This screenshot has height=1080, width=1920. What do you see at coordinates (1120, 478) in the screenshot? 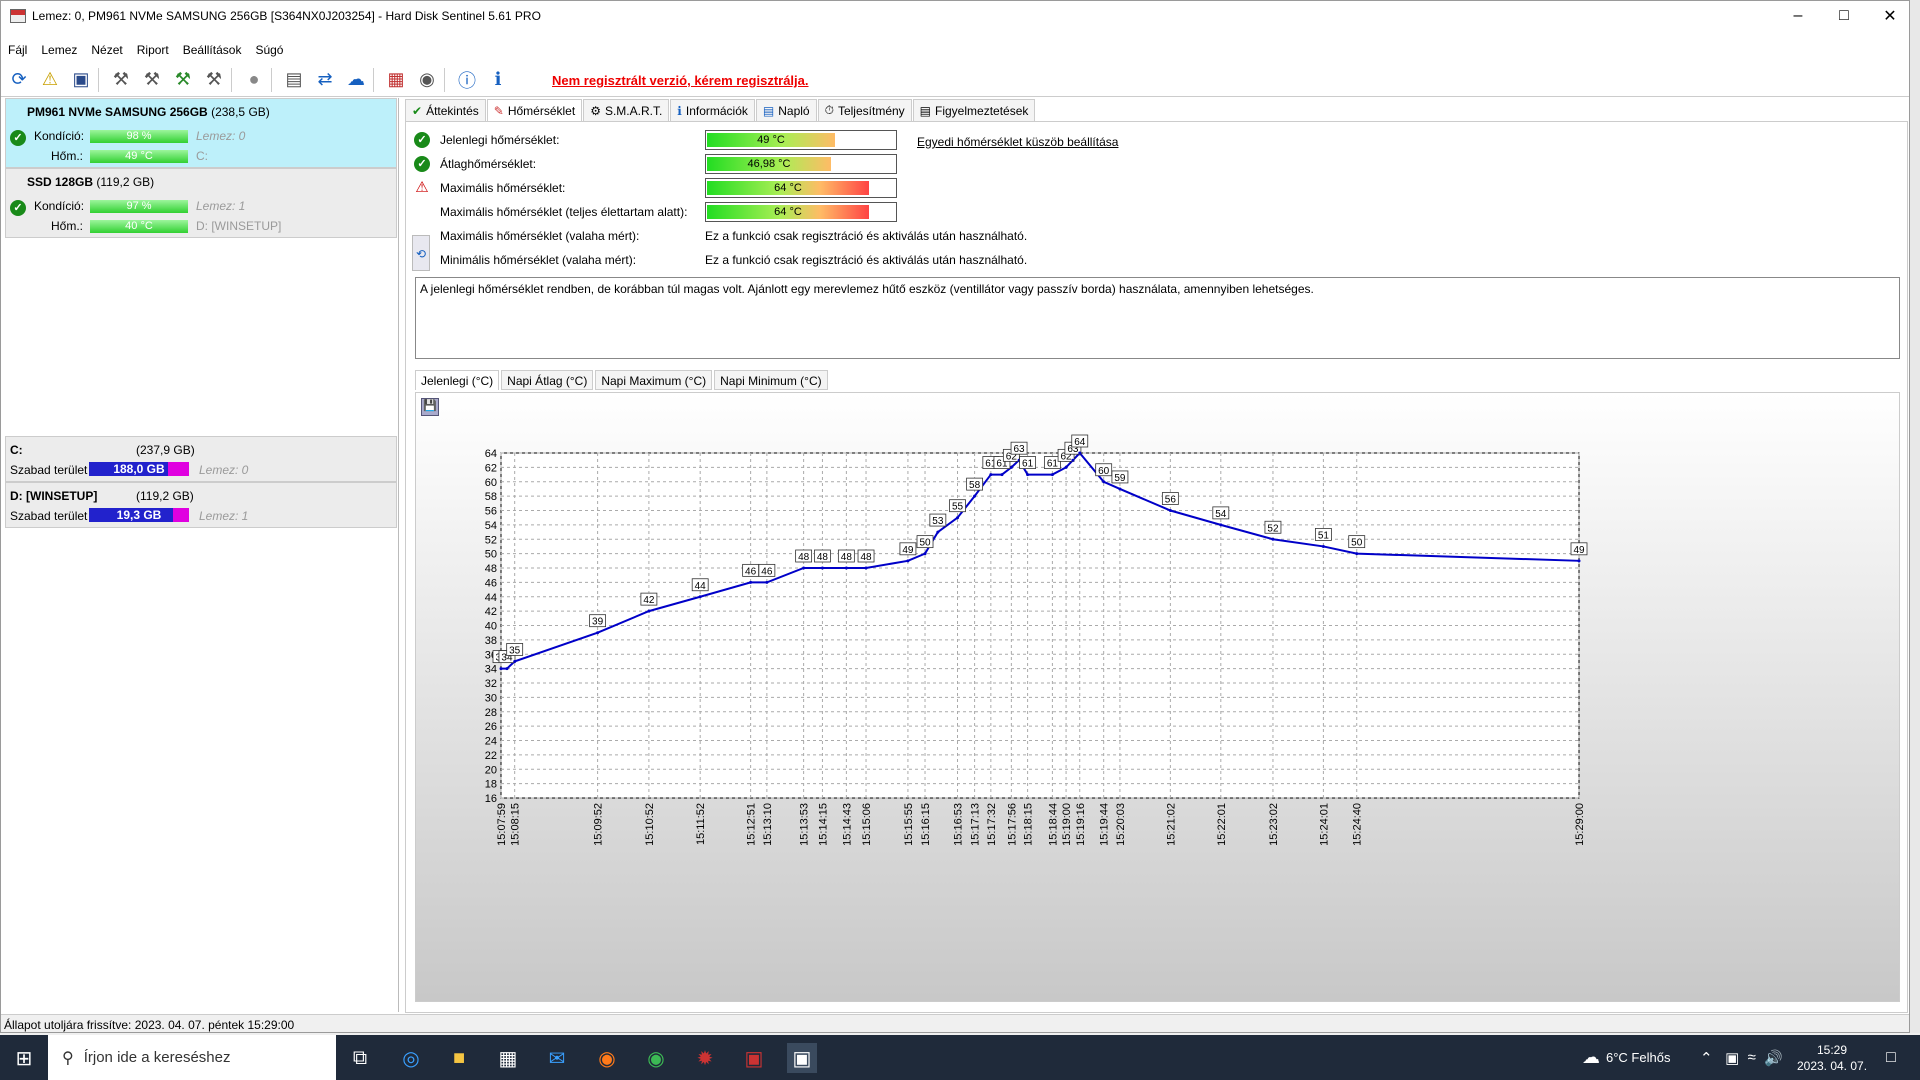
I see `data-label: 59` at bounding box center [1120, 478].